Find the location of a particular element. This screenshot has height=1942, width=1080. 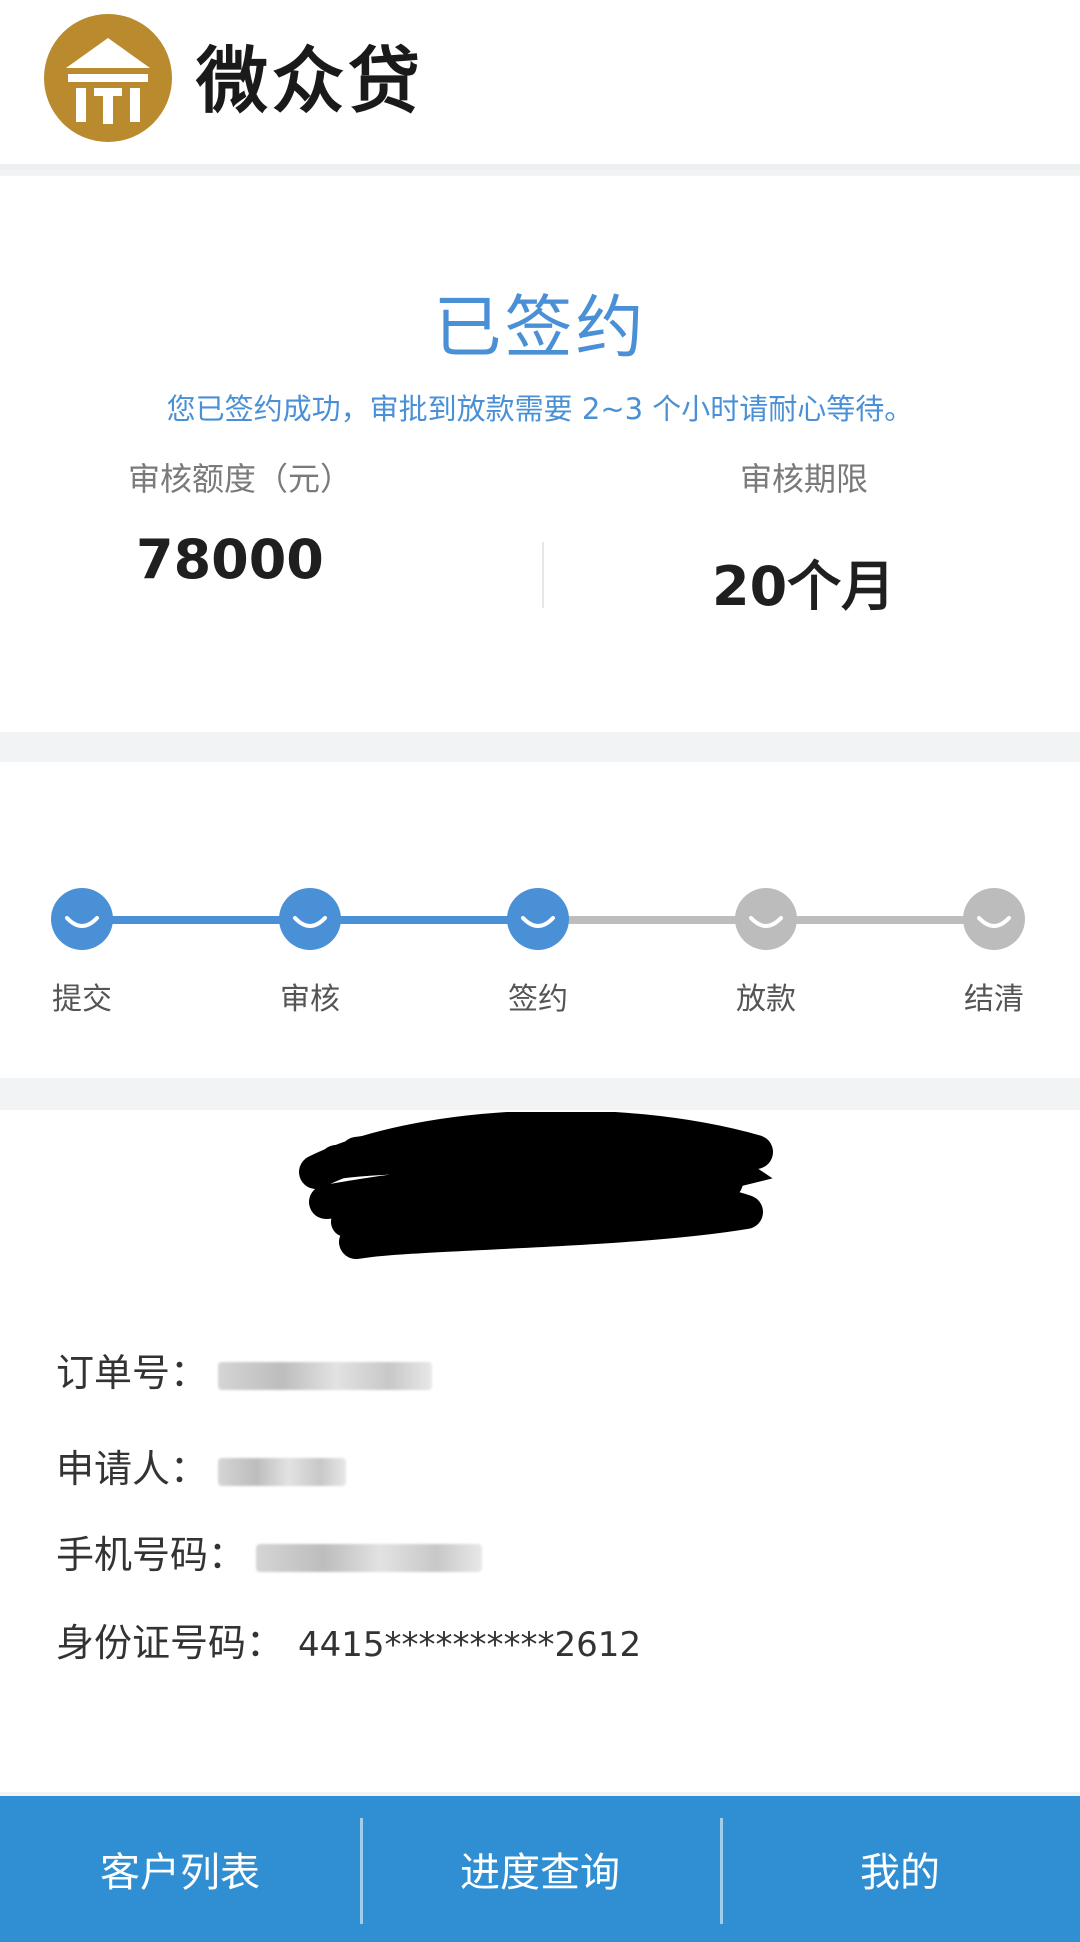

bottom-tab-bar: 客户列表 进度查询 我的 is located at coordinates (540, 1869).